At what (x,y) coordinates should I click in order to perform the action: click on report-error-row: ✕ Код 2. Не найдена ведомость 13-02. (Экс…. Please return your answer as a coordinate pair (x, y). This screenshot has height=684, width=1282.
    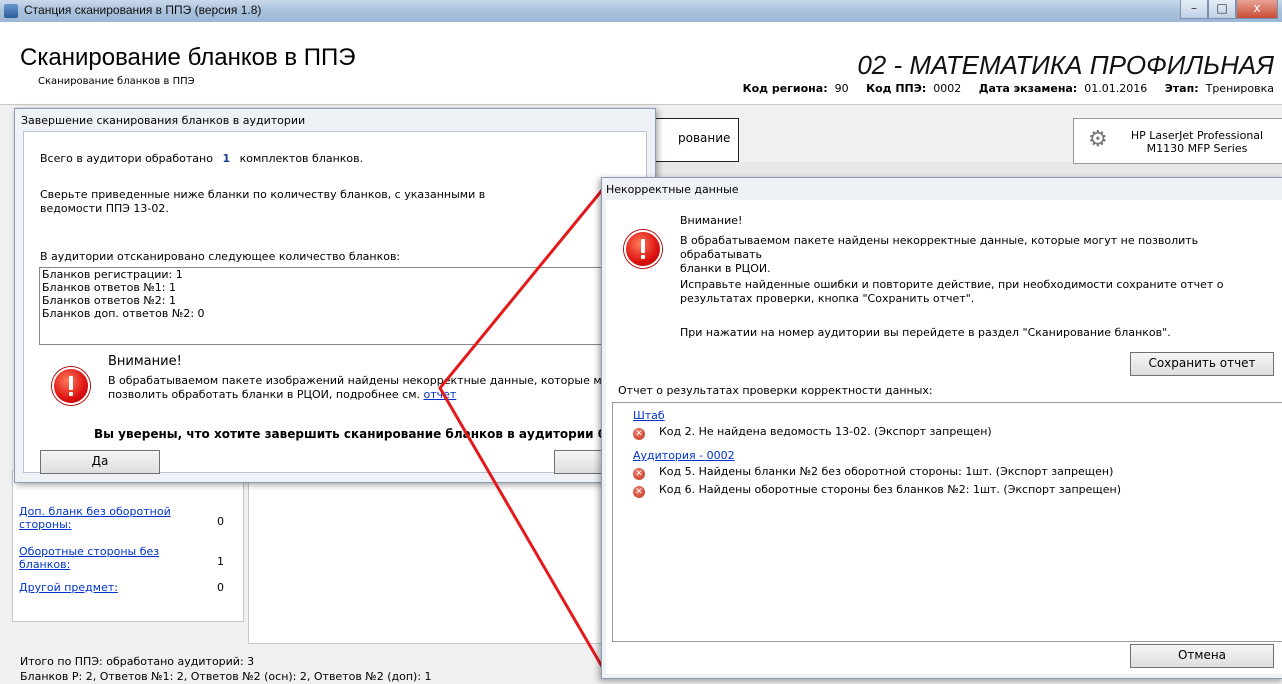
    Looking at the image, I should click on (812, 432).